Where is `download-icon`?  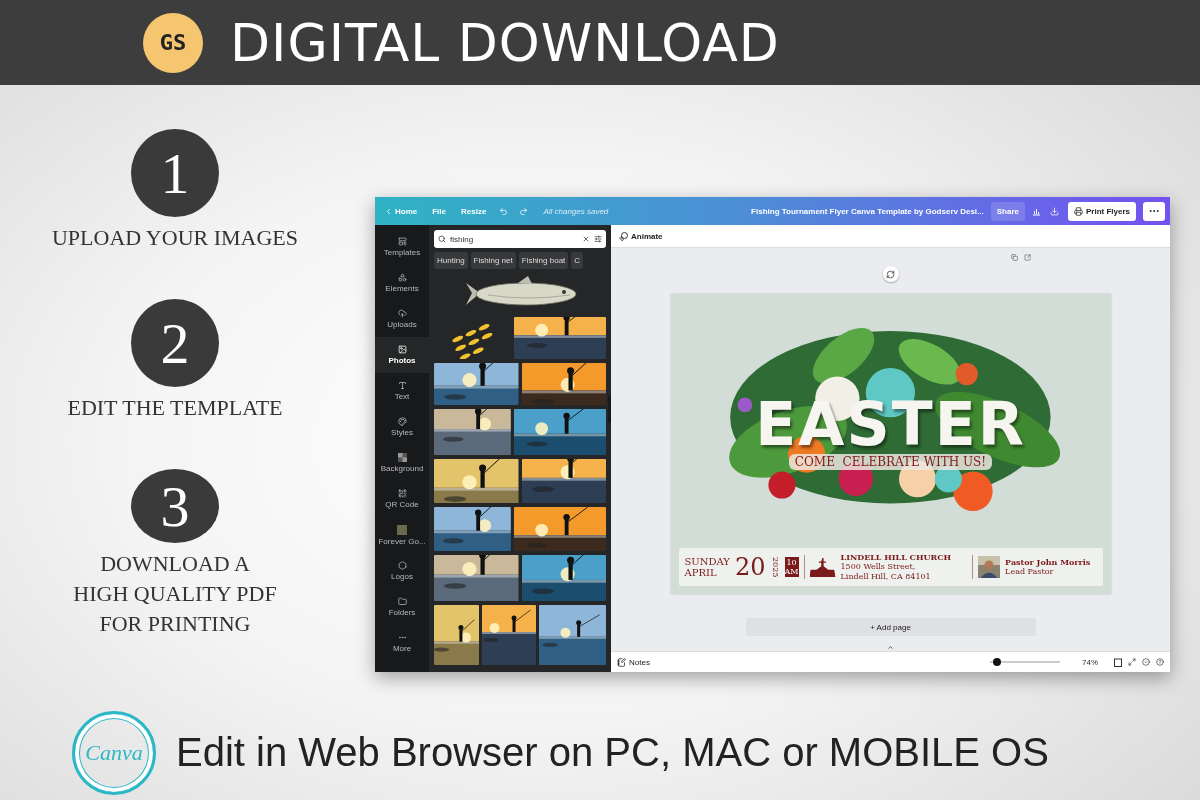 download-icon is located at coordinates (1054, 211).